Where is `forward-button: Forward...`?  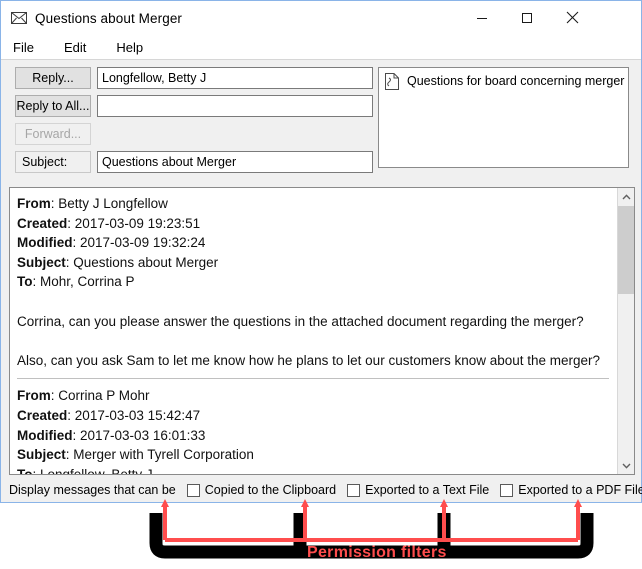
forward-button: Forward... is located at coordinates (53, 134).